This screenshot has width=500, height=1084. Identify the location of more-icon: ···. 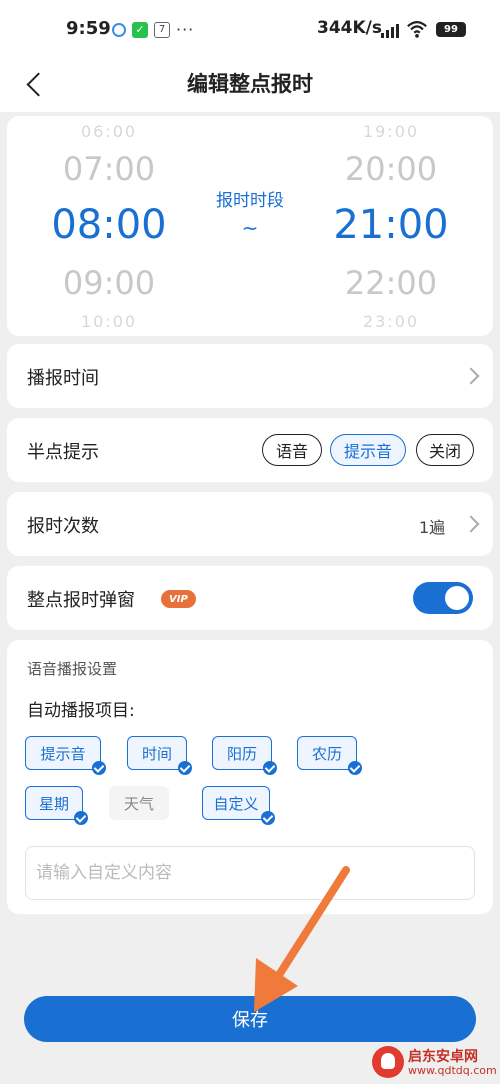
(185, 29).